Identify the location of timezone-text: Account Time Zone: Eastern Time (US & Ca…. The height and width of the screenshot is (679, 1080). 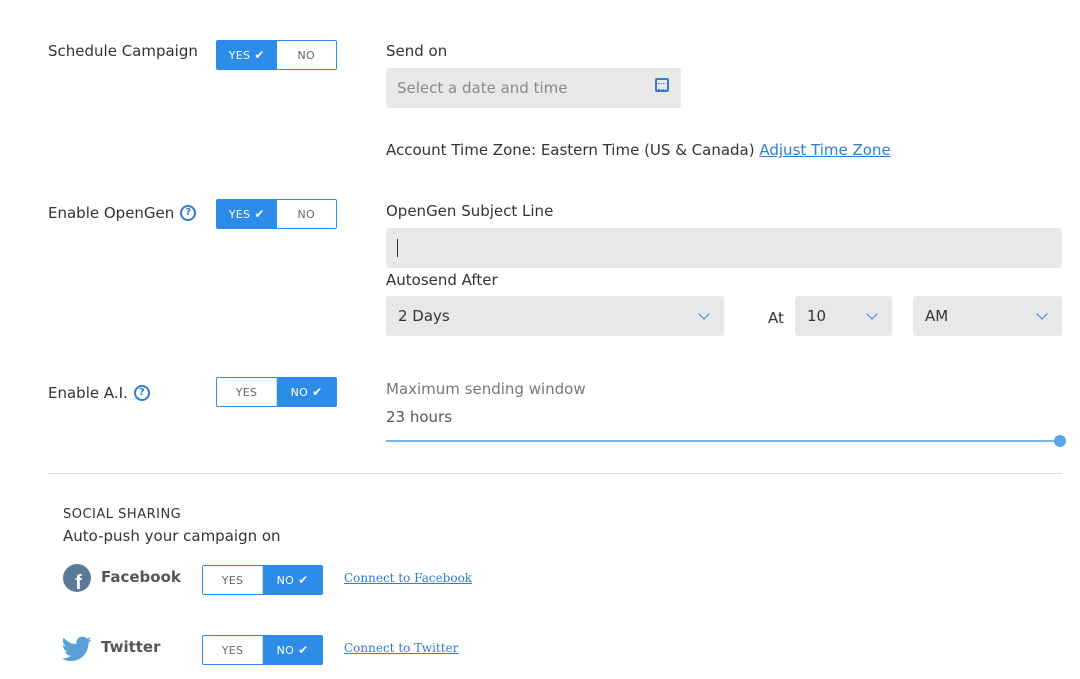
(570, 150).